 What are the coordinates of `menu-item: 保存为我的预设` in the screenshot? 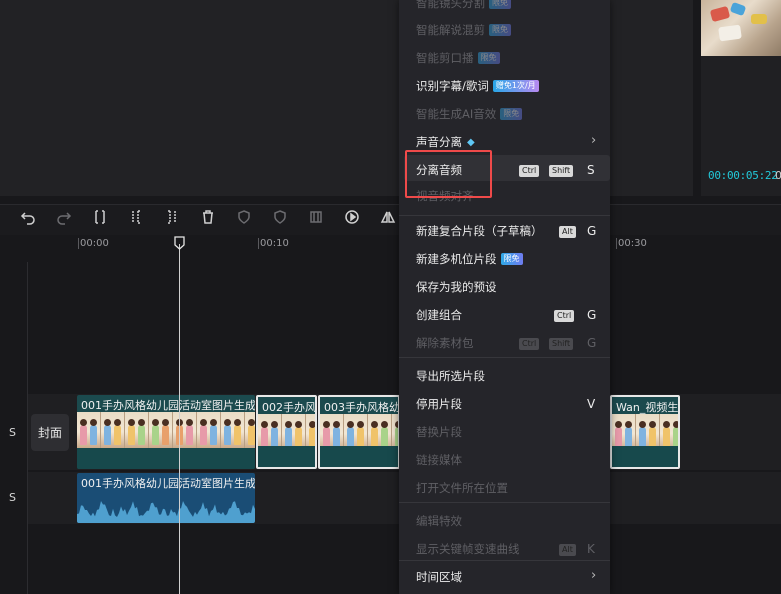 It's located at (456, 287).